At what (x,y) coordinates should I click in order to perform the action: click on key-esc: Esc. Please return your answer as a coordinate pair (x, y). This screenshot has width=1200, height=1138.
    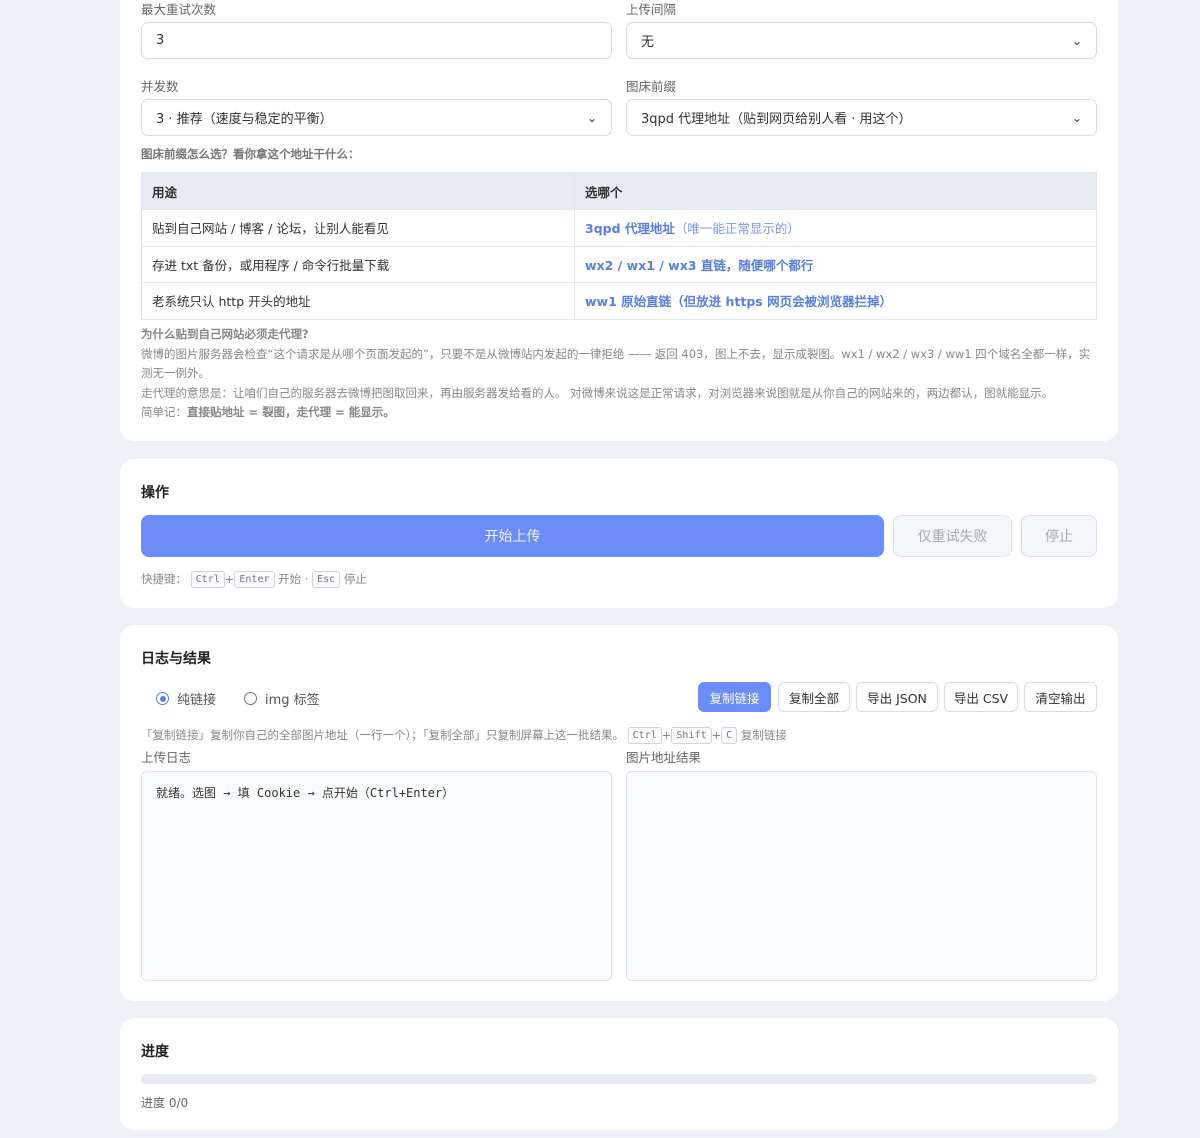
    Looking at the image, I should click on (326, 579).